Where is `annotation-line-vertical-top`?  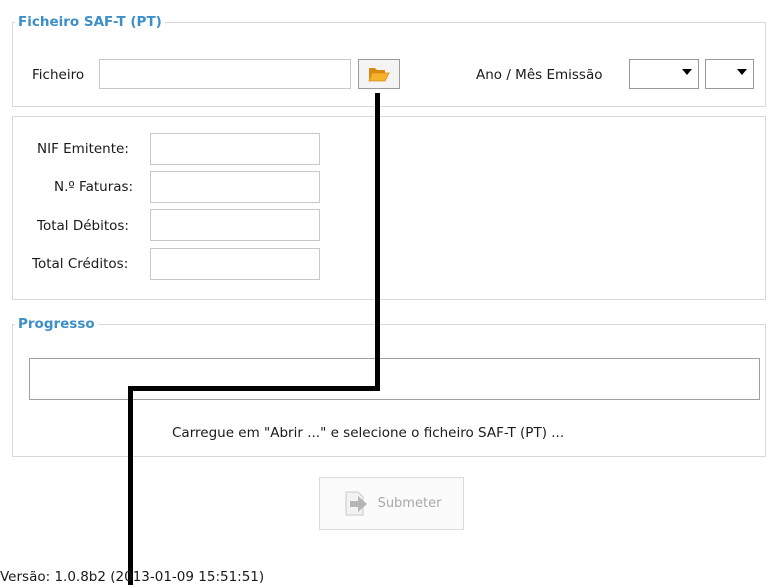
annotation-line-vertical-top is located at coordinates (377, 242).